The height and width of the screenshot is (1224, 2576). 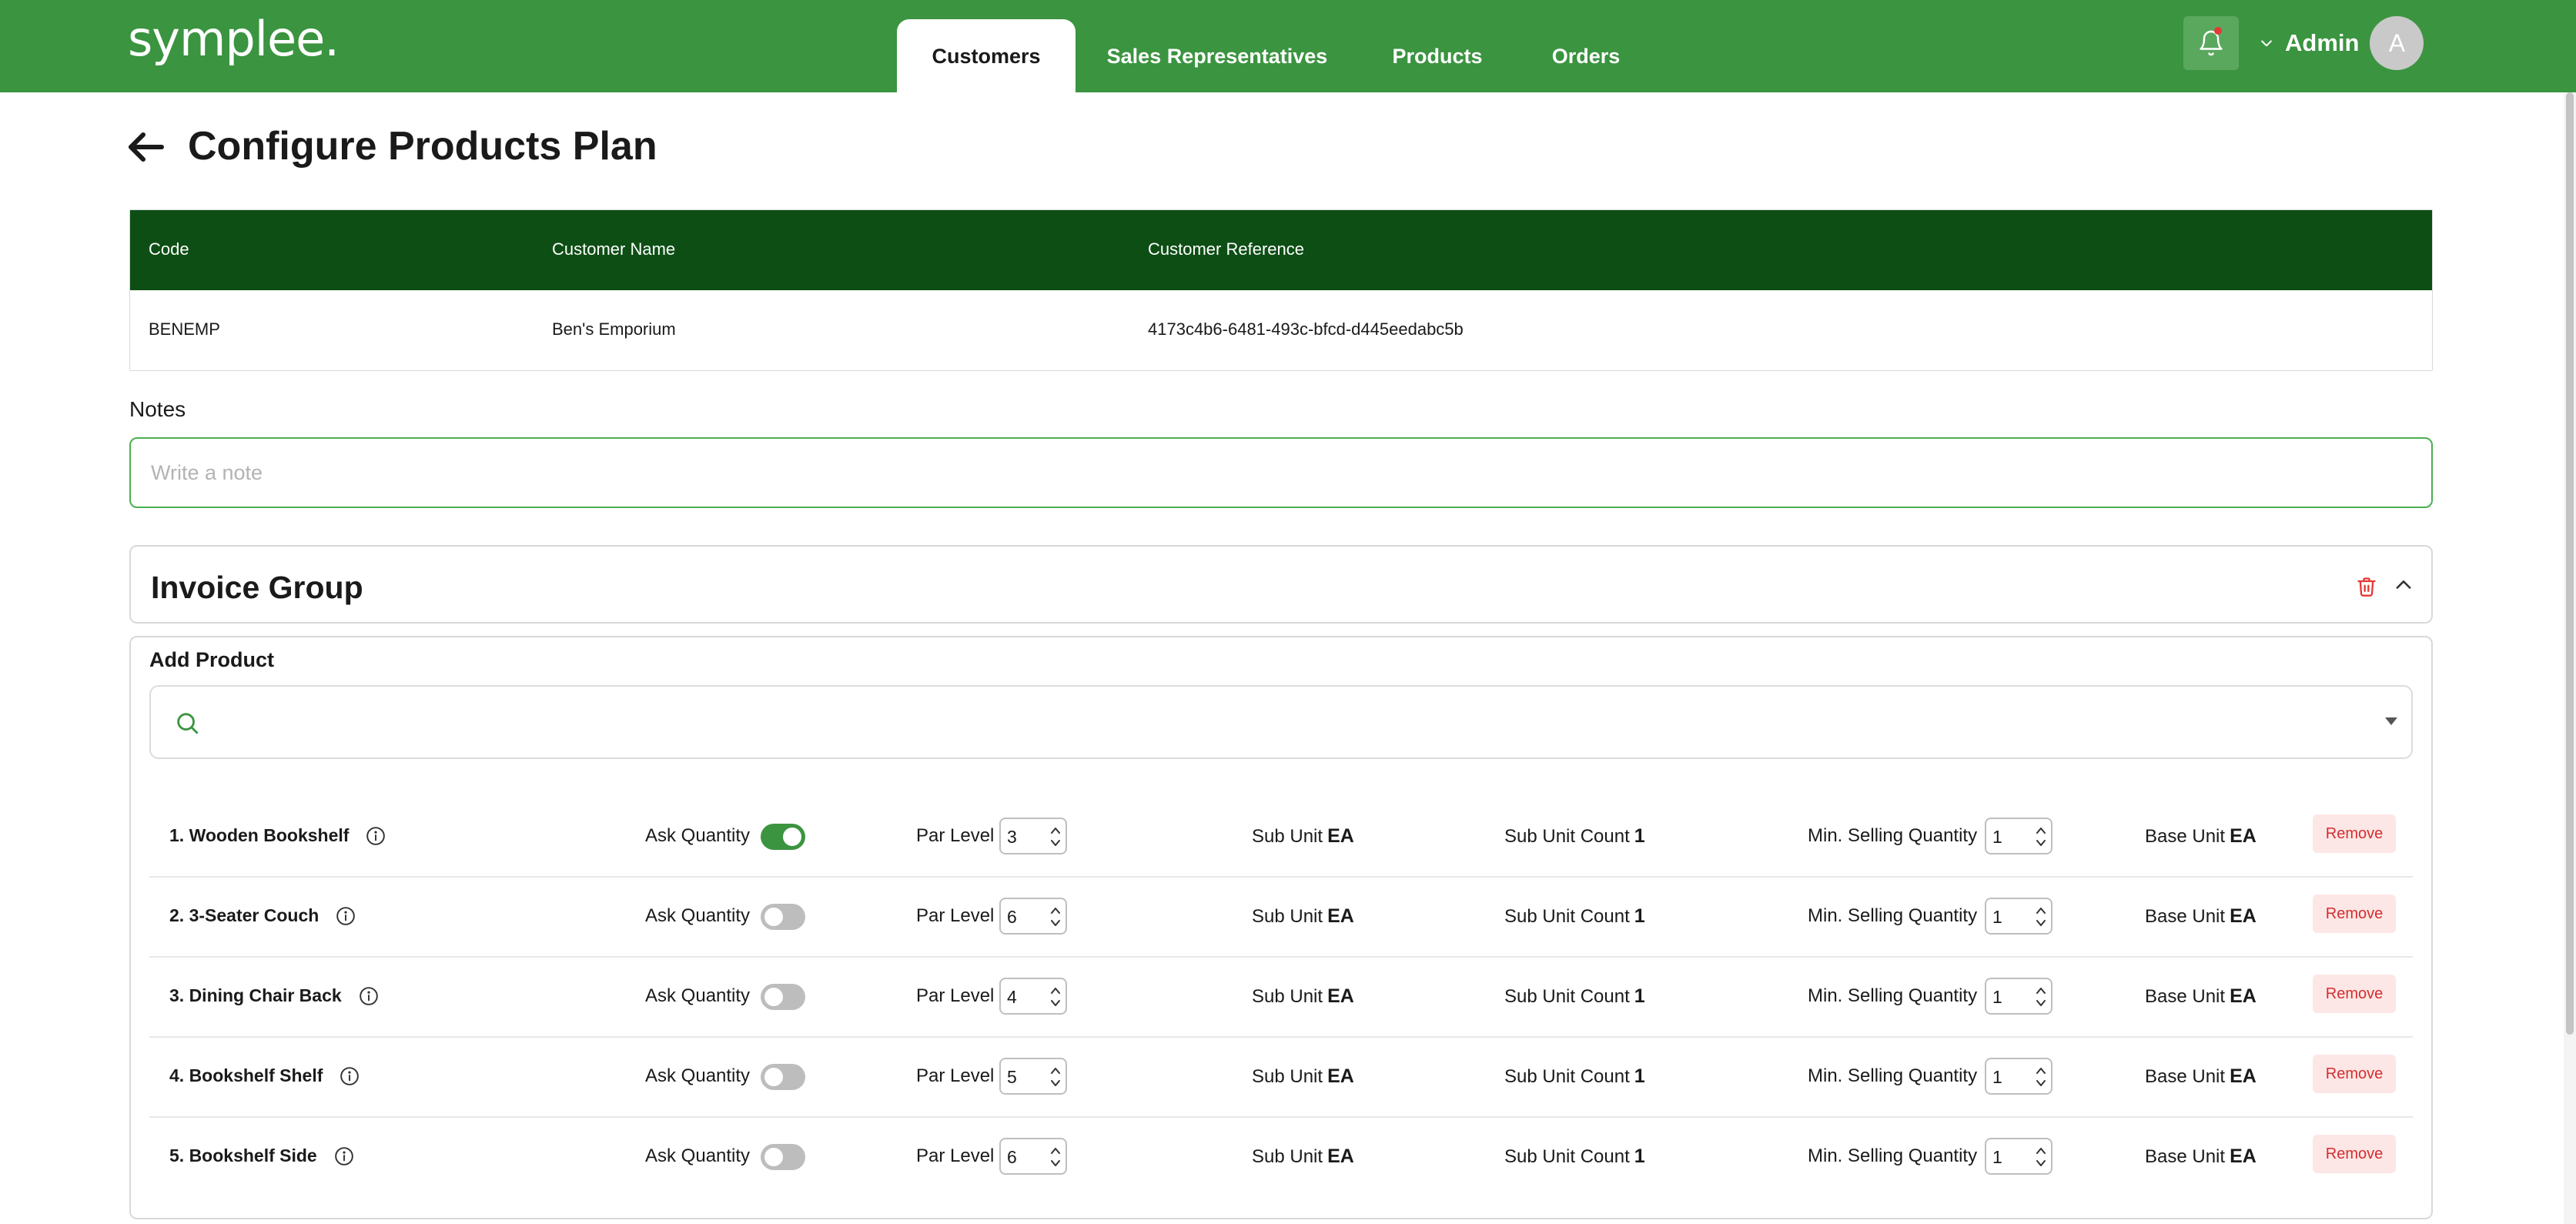 What do you see at coordinates (257, 588) in the screenshot?
I see `invoice-group-title: Invoice Group` at bounding box center [257, 588].